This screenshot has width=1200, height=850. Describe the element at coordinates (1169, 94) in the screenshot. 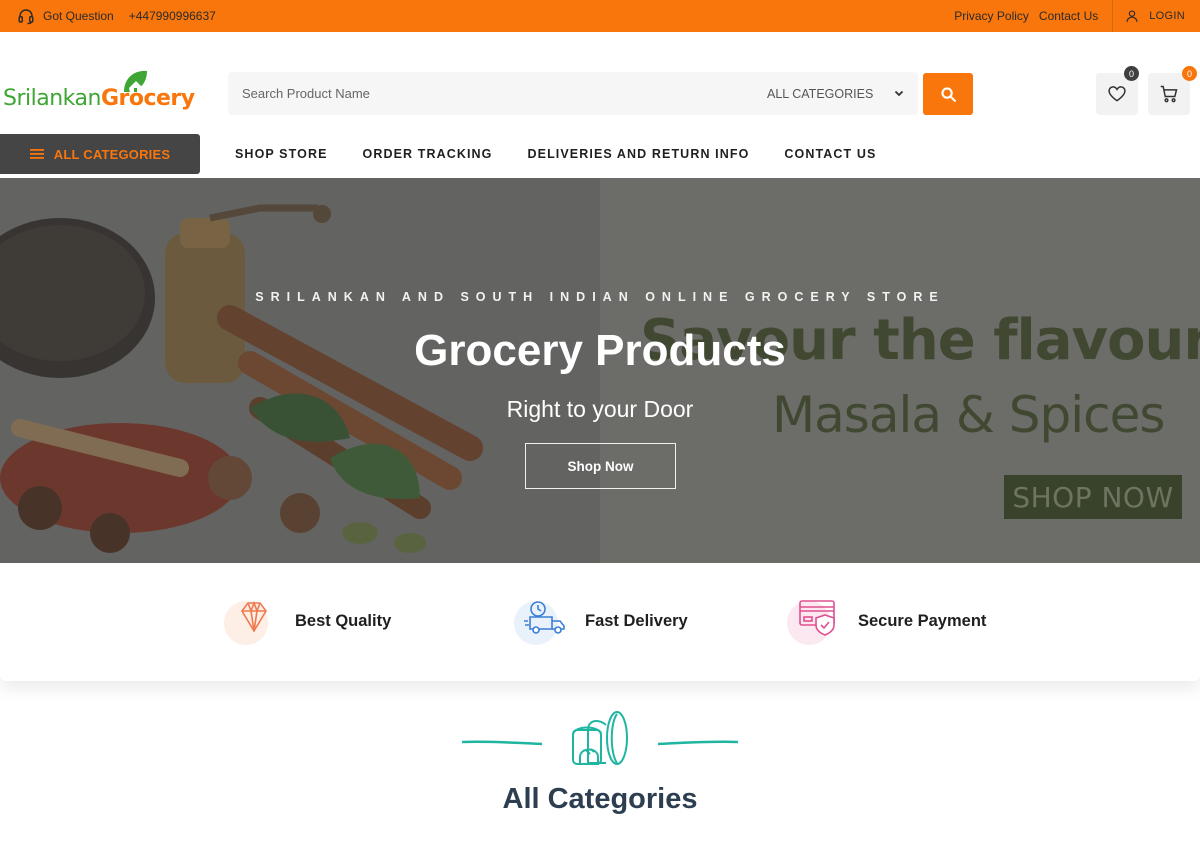

I see `cart-icon` at that location.